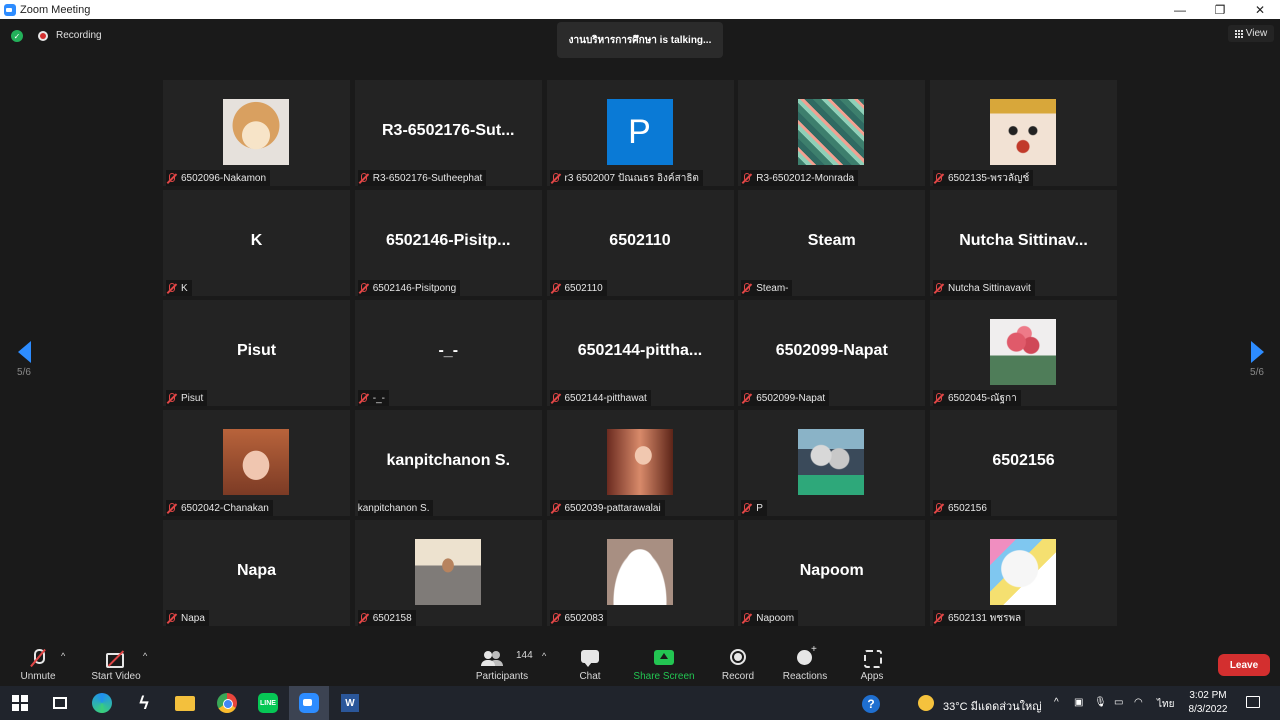  I want to click on battery-icon: ▭, so click(1118, 702).